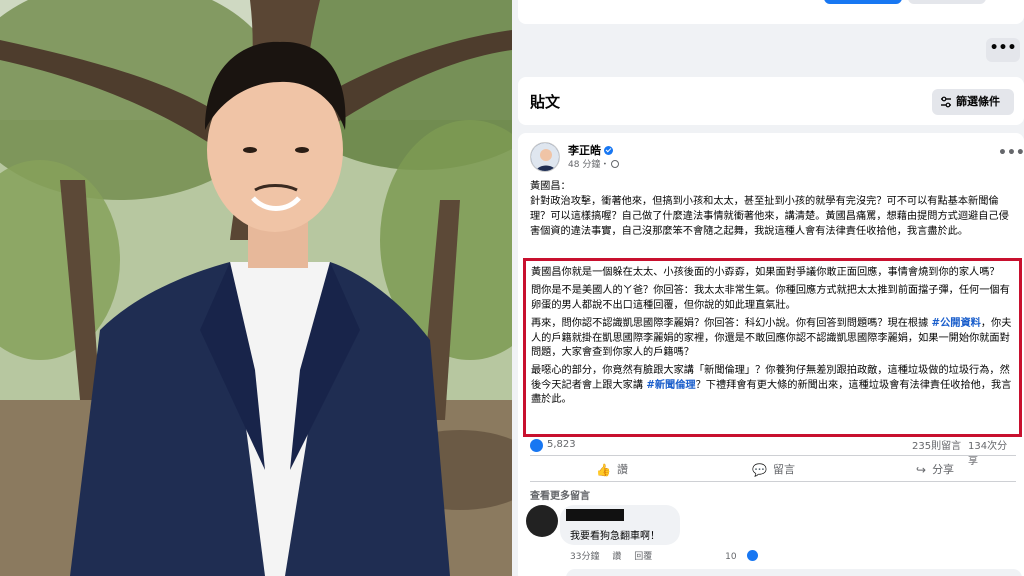 The width and height of the screenshot is (1024, 576). I want to click on comment-button: 💬 留言, so click(773, 469).